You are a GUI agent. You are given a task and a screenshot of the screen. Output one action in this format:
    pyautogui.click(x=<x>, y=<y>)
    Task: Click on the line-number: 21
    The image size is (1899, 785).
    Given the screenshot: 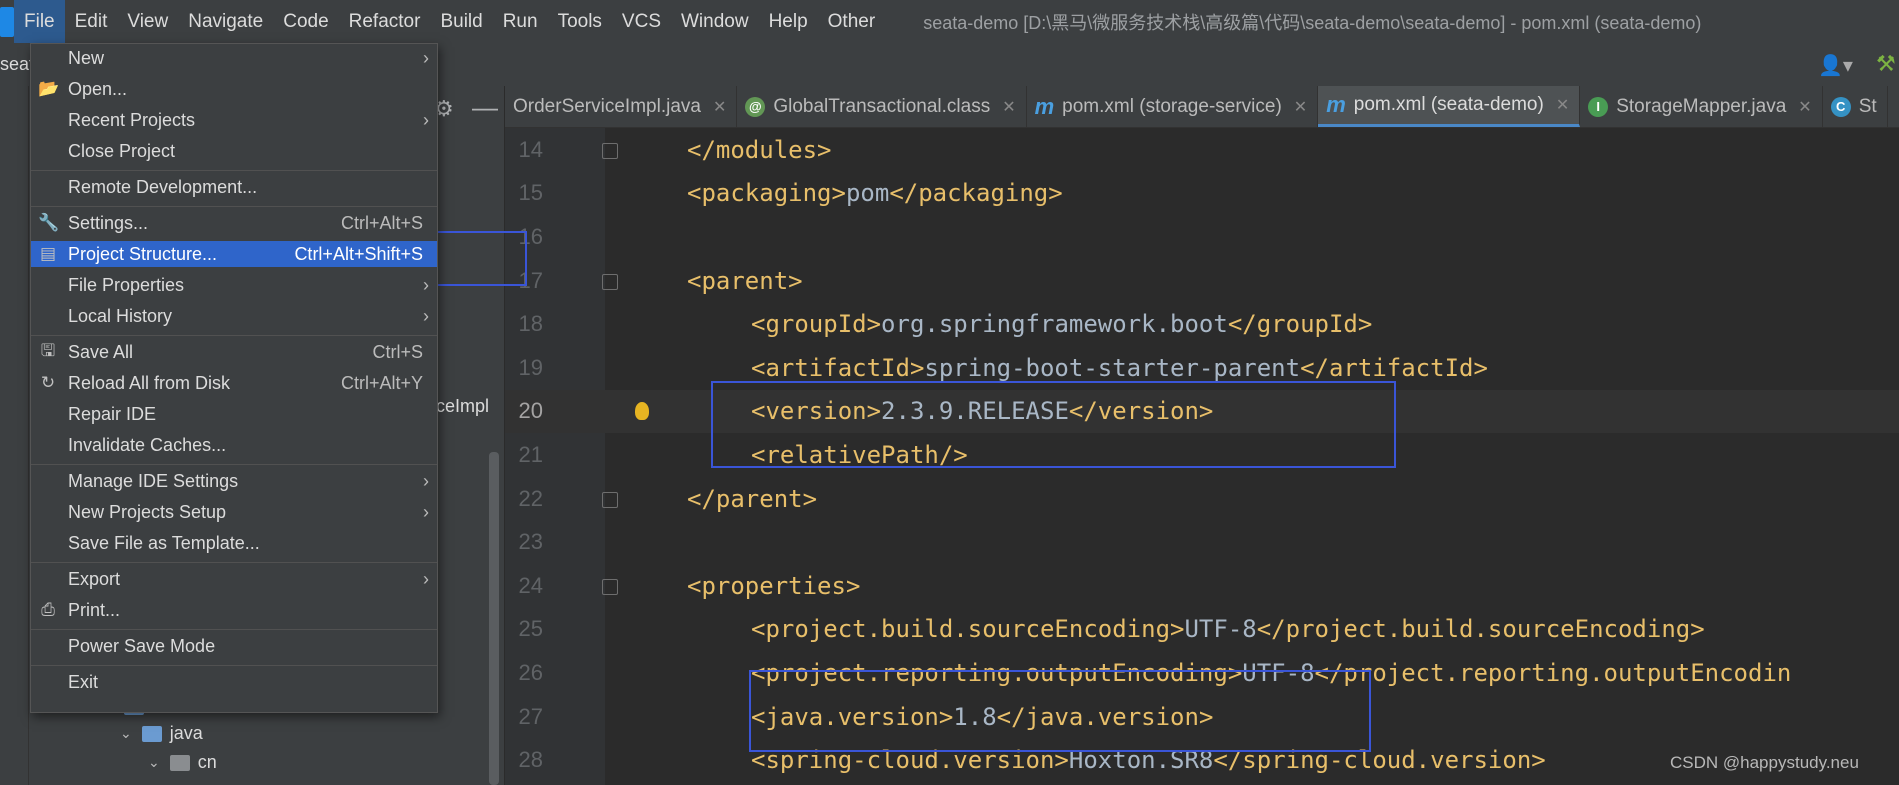 What is the action you would take?
    pyautogui.click(x=530, y=454)
    